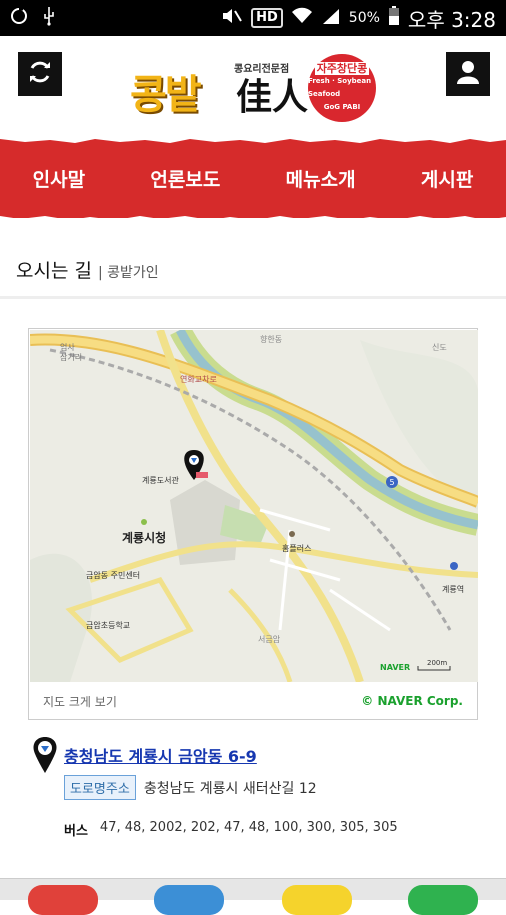 The height and width of the screenshot is (915, 506). I want to click on road-address-text: 충청남도 계룡시 새터산길 12, so click(230, 788).